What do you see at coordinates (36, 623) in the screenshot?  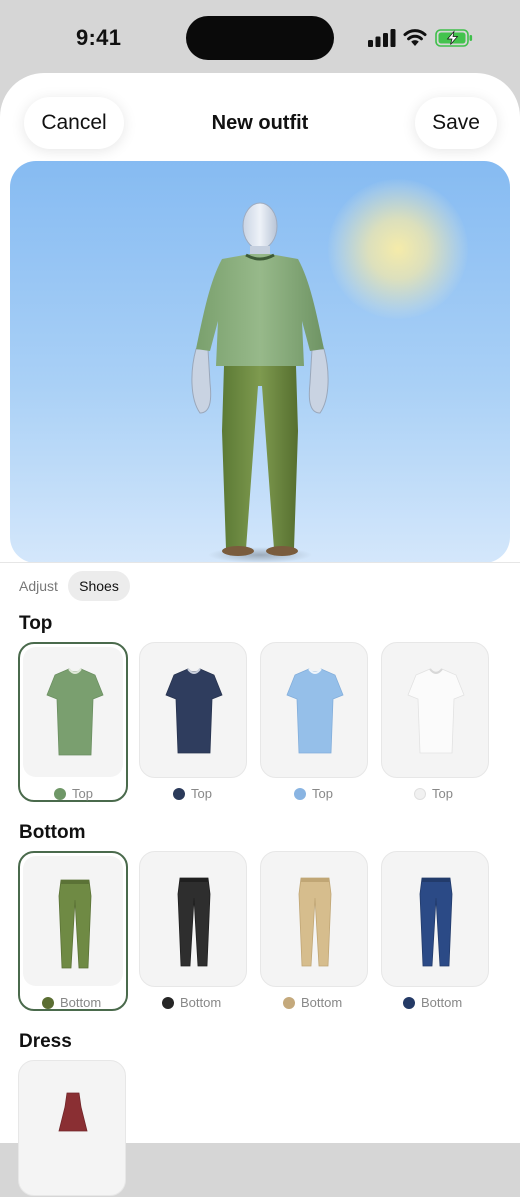 I see `section-title-top: Top` at bounding box center [36, 623].